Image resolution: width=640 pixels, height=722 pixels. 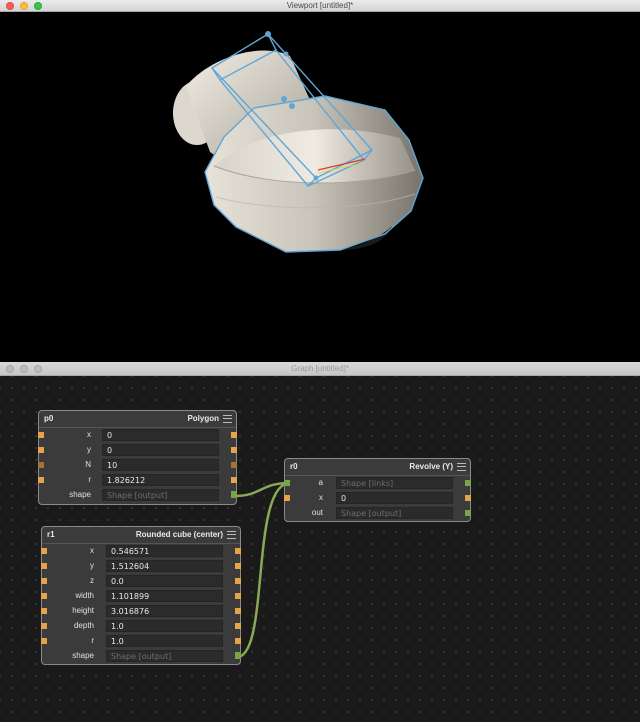 I want to click on graph-titlebar: Graph [untitled]*, so click(x=320, y=369).